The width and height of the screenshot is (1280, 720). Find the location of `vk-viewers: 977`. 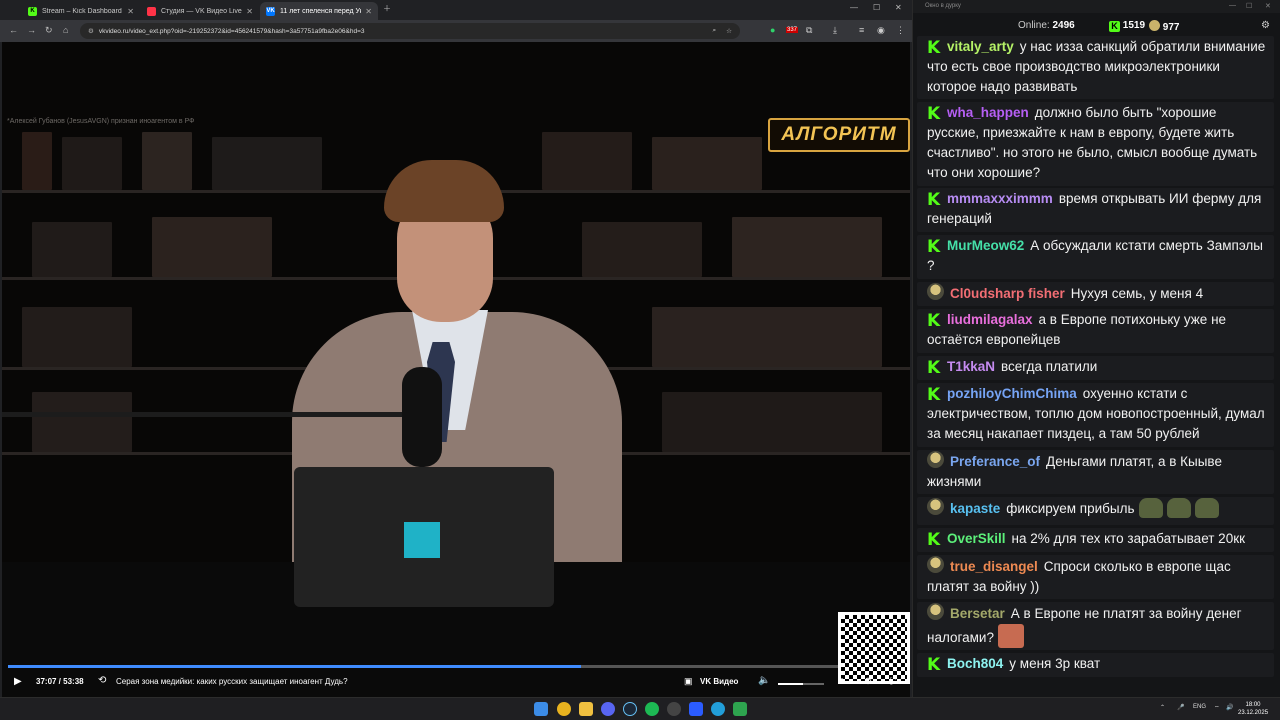

vk-viewers: 977 is located at coordinates (1164, 26).